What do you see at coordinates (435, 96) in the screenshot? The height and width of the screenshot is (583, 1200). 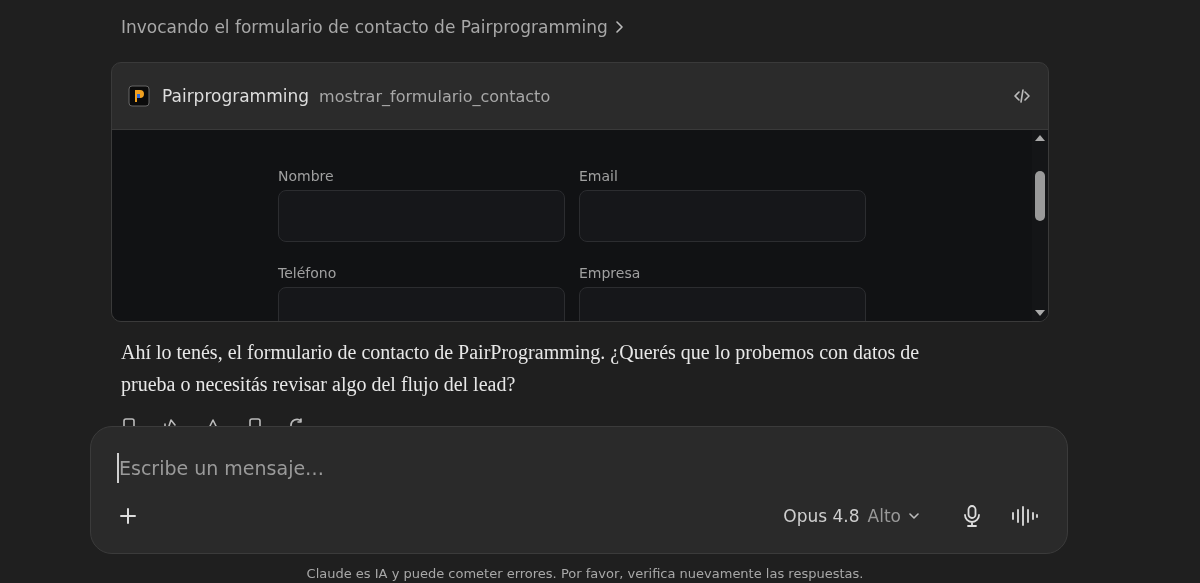 I see `tool-name: mostrar_formulario_contacto` at bounding box center [435, 96].